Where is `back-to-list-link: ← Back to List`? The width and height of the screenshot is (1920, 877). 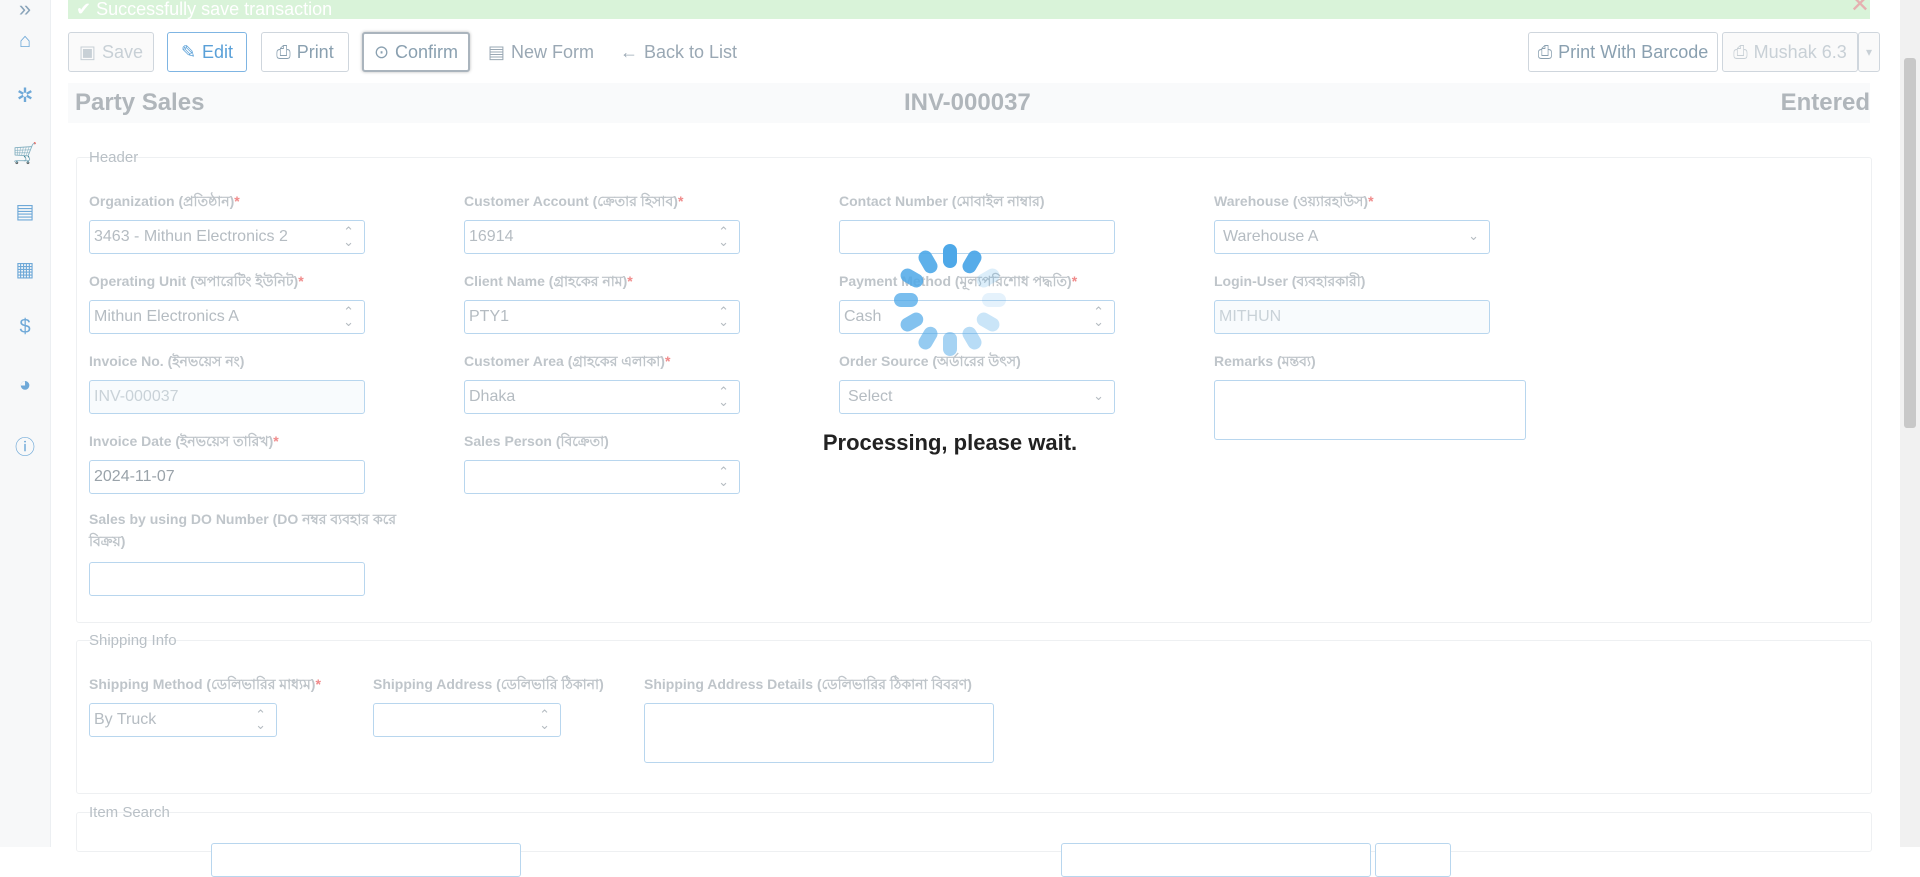
back-to-list-link: ← Back to List is located at coordinates (678, 52).